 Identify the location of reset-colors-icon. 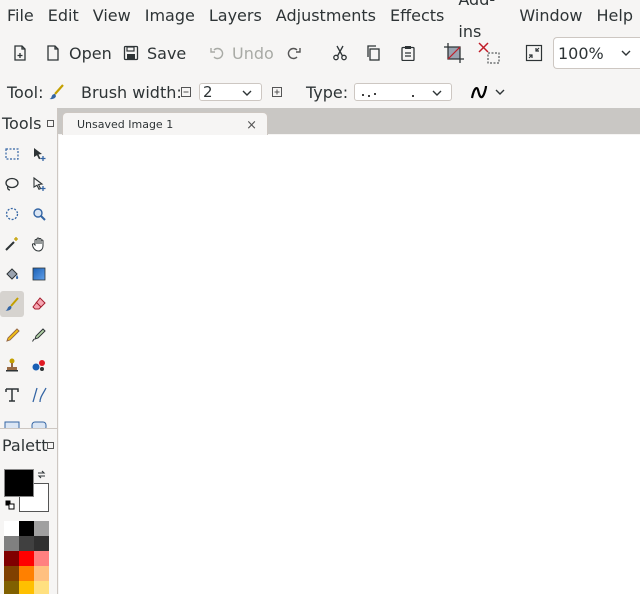
(10, 505).